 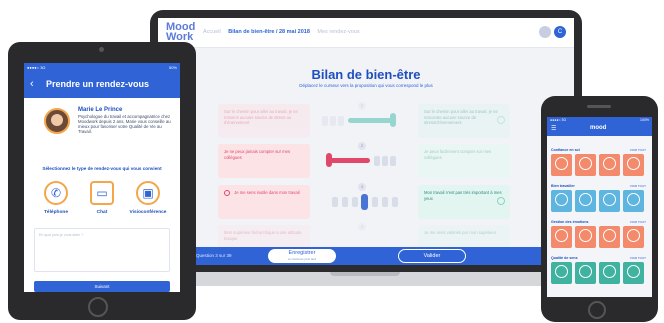 What do you see at coordinates (214, 255) in the screenshot?
I see `question-counter: Question 3 sur 39` at bounding box center [214, 255].